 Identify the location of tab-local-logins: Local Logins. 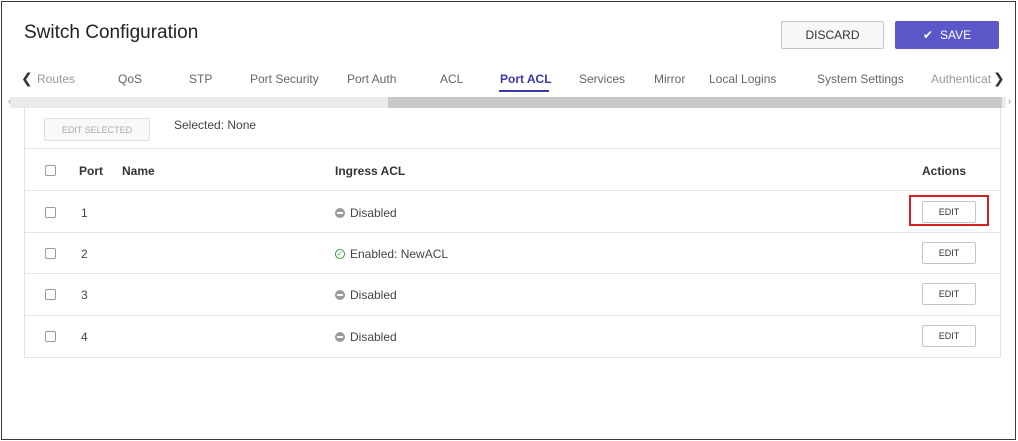
(742, 79).